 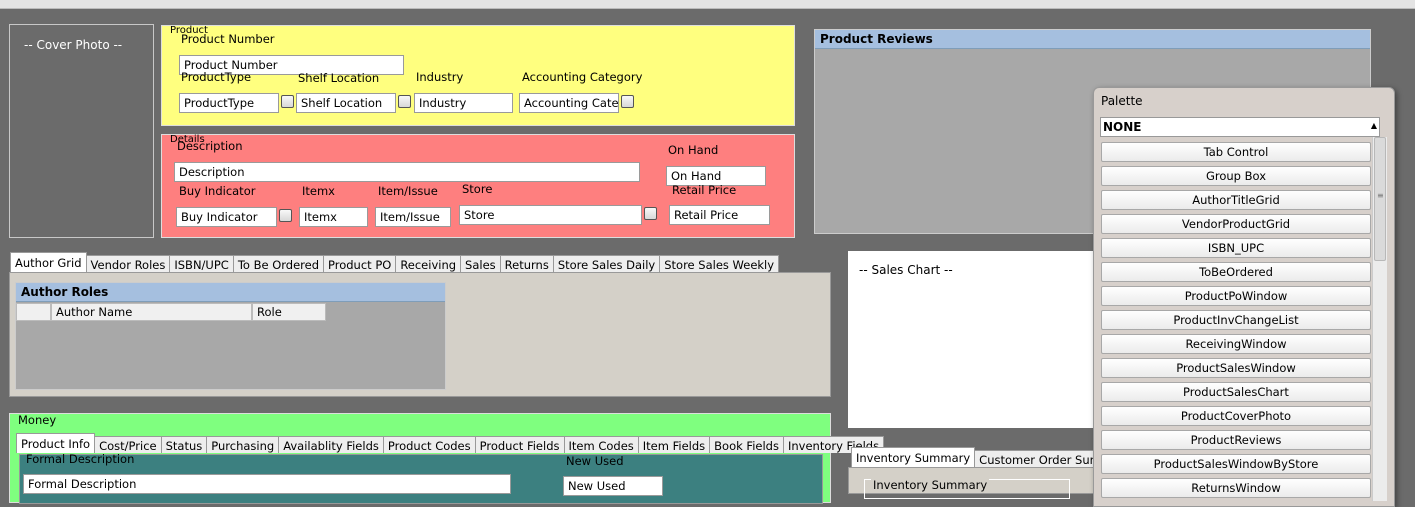 I want to click on store-checkbox, so click(x=650, y=213).